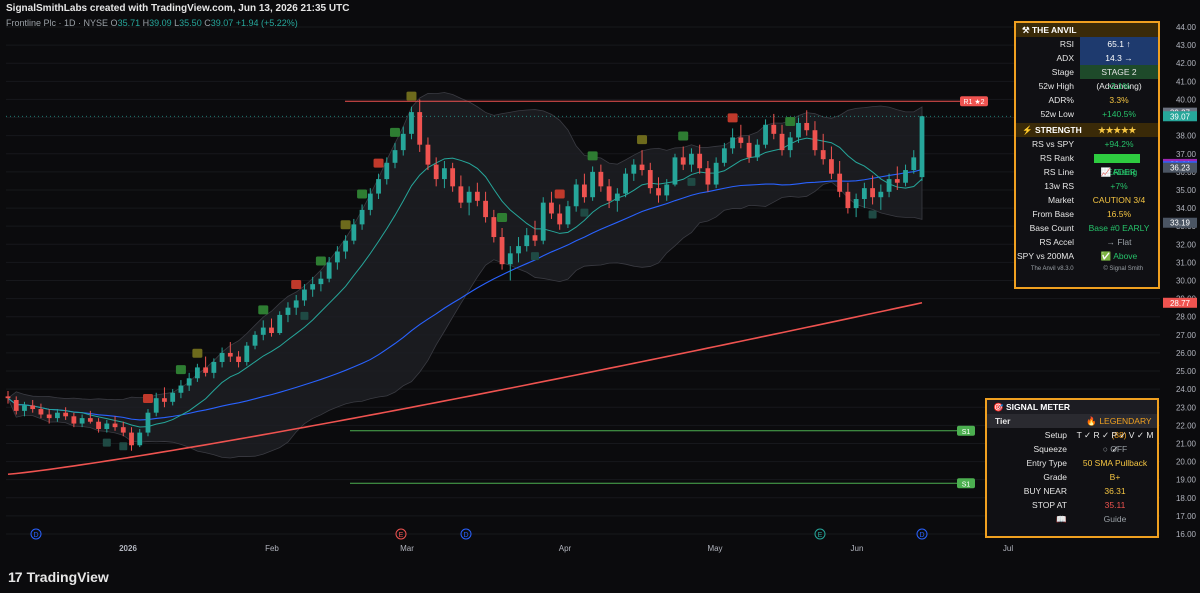 Image resolution: width=1200 pixels, height=593 pixels. Describe the element at coordinates (35, 535) in the screenshot. I see `event-marker-label: D` at that location.